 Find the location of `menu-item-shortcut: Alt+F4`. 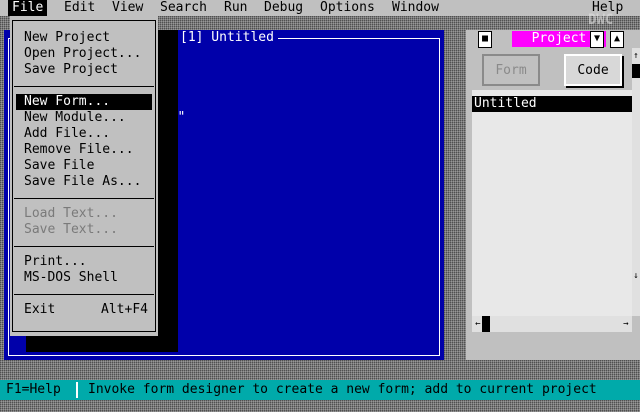

menu-item-shortcut: Alt+F4 is located at coordinates (124, 309).